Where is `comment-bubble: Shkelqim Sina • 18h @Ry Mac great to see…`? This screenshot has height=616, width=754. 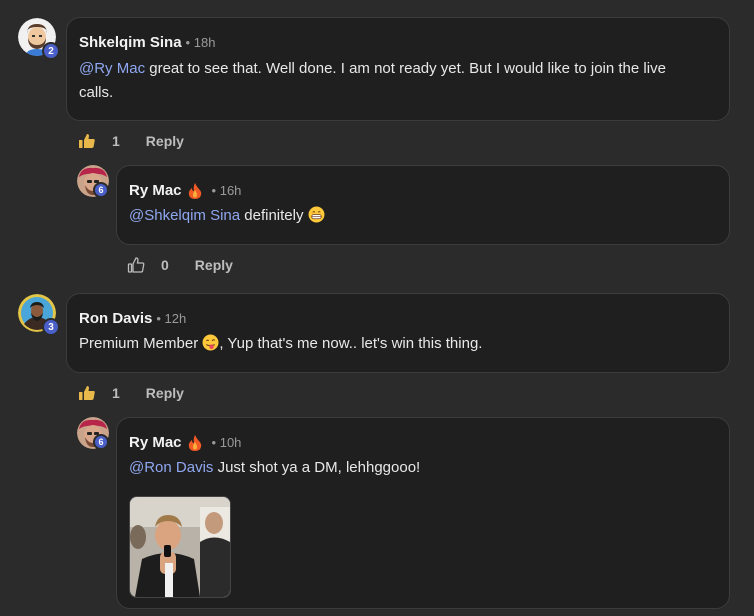
comment-bubble: Shkelqim Sina • 18h @Ry Mac great to see… is located at coordinates (398, 69).